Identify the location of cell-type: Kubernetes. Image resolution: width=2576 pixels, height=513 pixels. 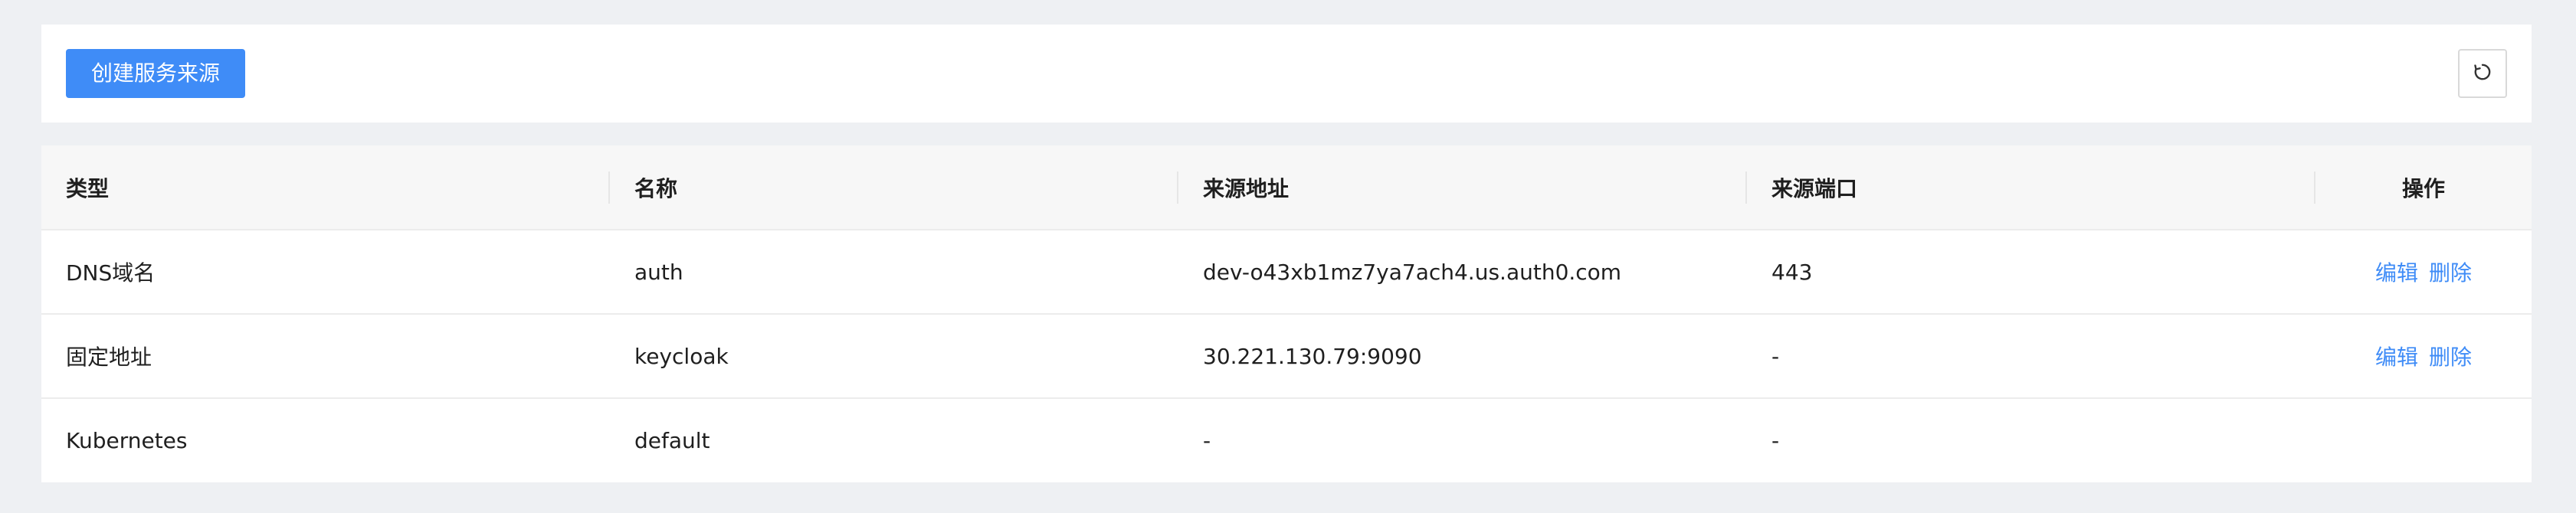
(127, 440).